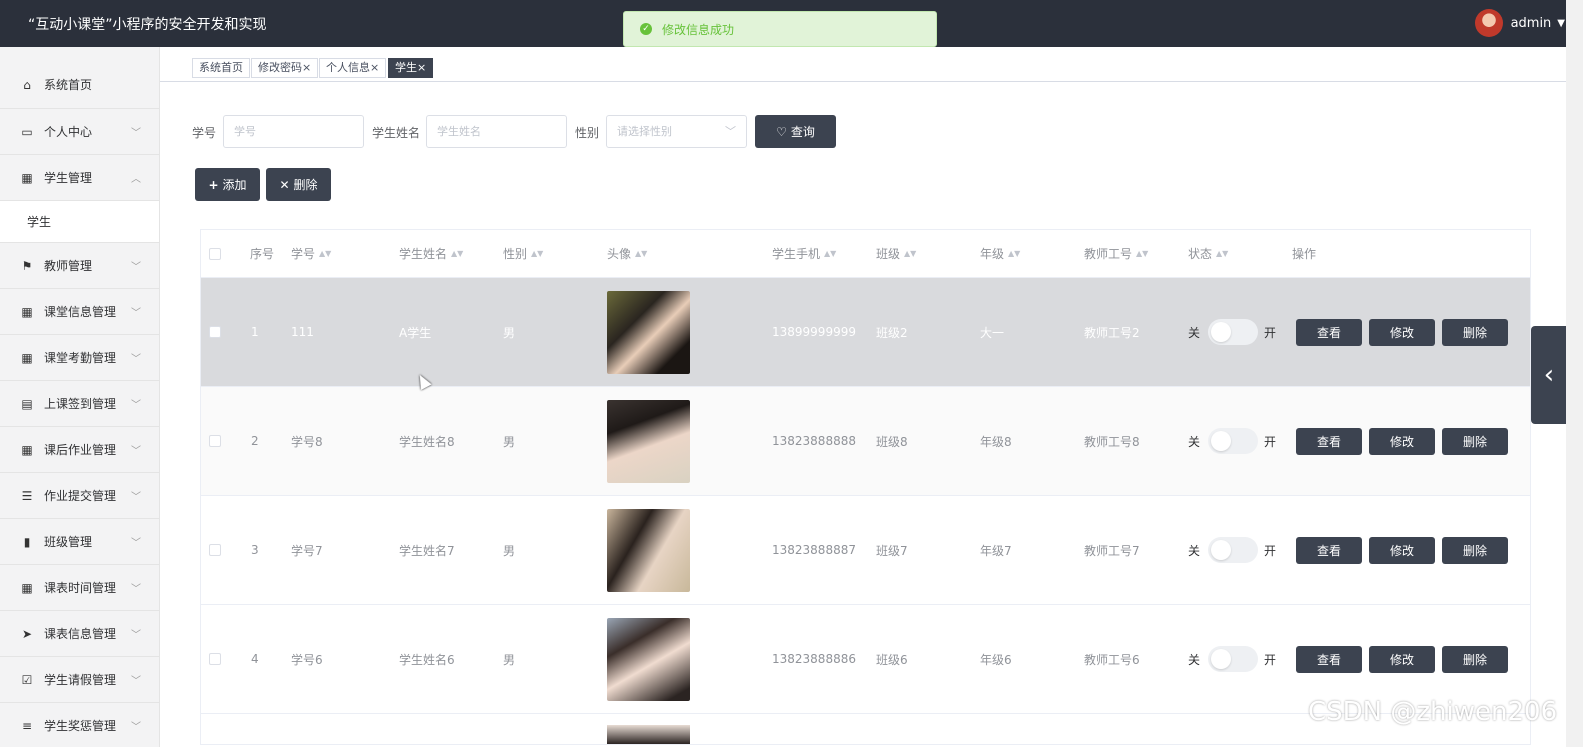 This screenshot has height=747, width=1583. What do you see at coordinates (814, 441) in the screenshot?
I see `cell-phone: 13823888888` at bounding box center [814, 441].